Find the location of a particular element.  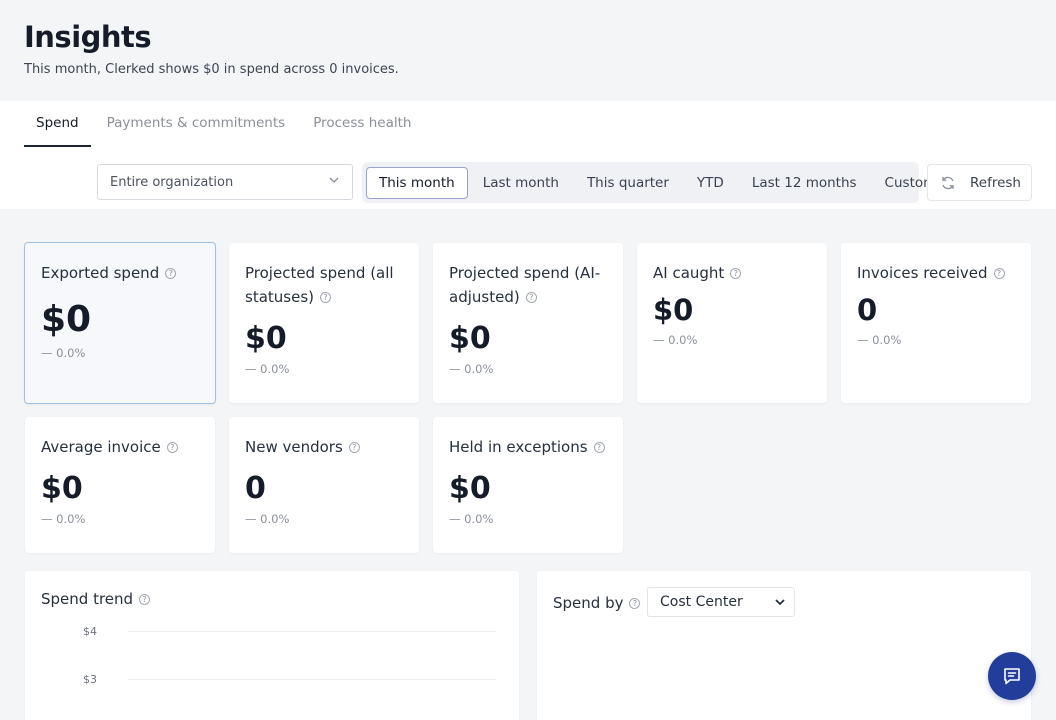

metric-label: Projected spend (all statuses) is located at coordinates (319, 285).